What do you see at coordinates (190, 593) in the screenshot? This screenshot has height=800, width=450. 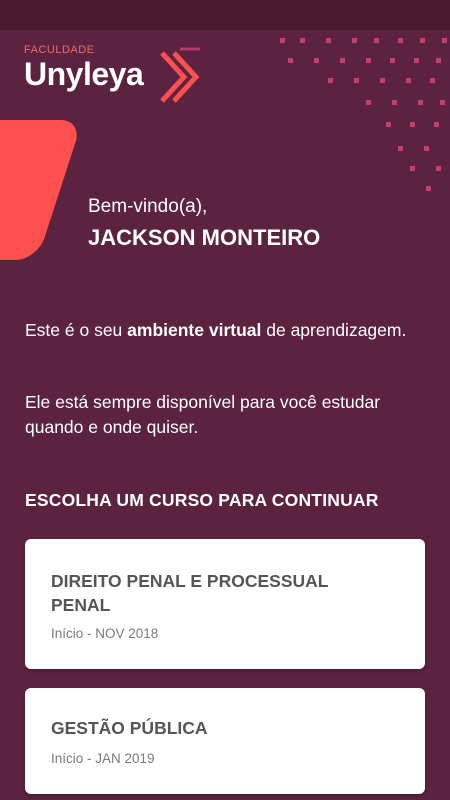 I see `course-title: DIREITO PENAL E PROCESSUAL PENAL` at bounding box center [190, 593].